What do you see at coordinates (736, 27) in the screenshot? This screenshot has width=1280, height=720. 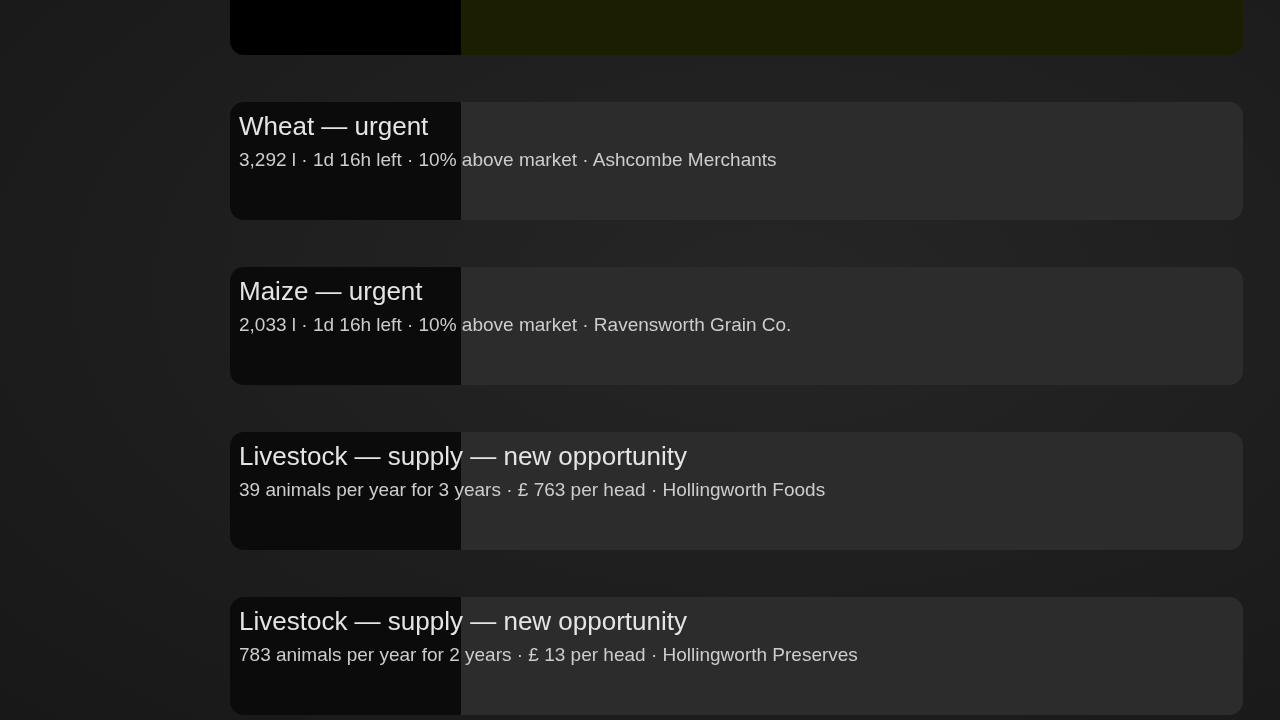 I see `offer-card` at bounding box center [736, 27].